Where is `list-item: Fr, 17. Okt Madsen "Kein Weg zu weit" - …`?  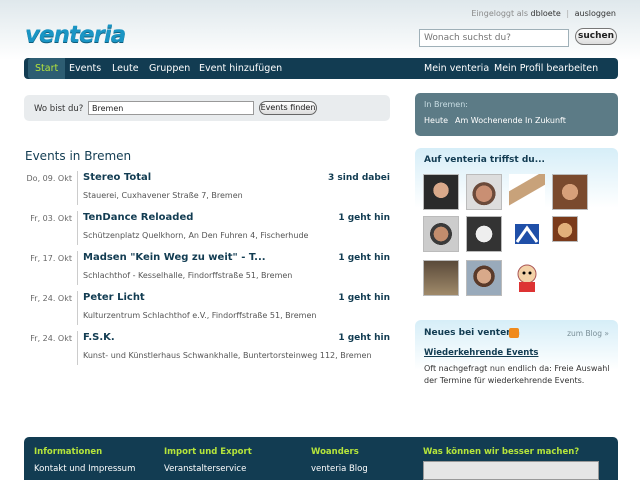
list-item: Fr, 17. Okt Madsen "Kein Weg zu weit" - … is located at coordinates (208, 269).